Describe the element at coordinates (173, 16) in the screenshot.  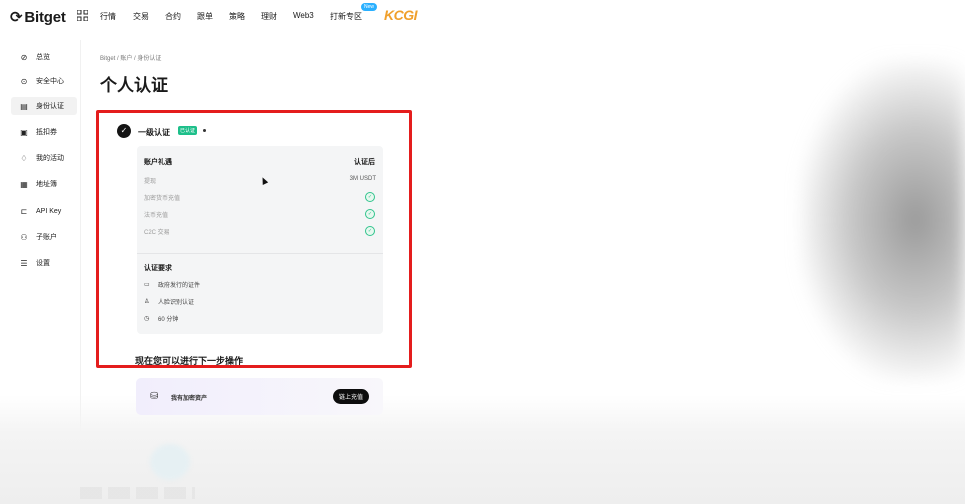
I see `nav-futures: 合约` at that location.